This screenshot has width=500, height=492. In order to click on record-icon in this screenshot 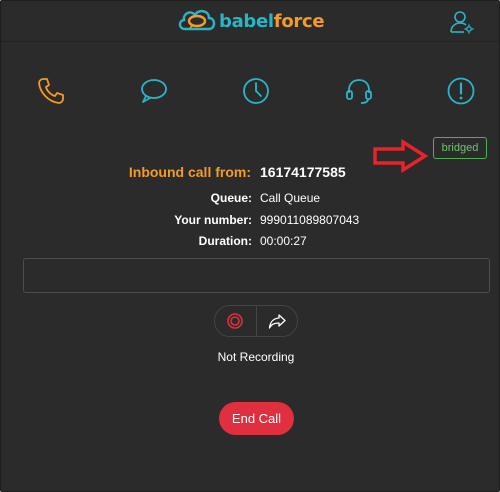, I will do `click(235, 321)`.